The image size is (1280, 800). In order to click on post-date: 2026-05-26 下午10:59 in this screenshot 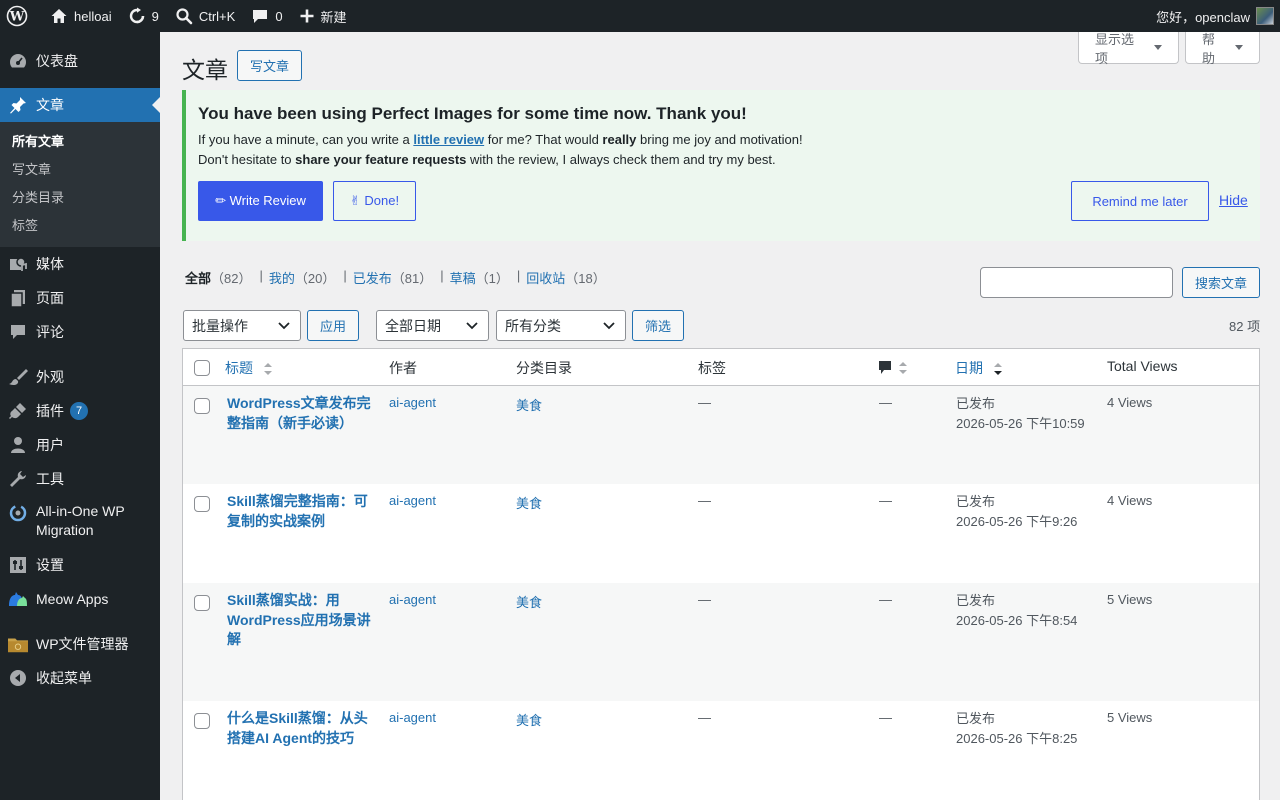, I will do `click(1020, 423)`.